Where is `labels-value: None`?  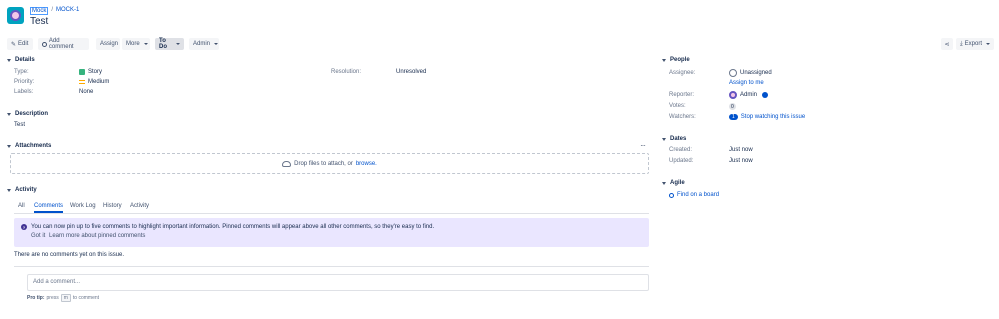 labels-value: None is located at coordinates (86, 92).